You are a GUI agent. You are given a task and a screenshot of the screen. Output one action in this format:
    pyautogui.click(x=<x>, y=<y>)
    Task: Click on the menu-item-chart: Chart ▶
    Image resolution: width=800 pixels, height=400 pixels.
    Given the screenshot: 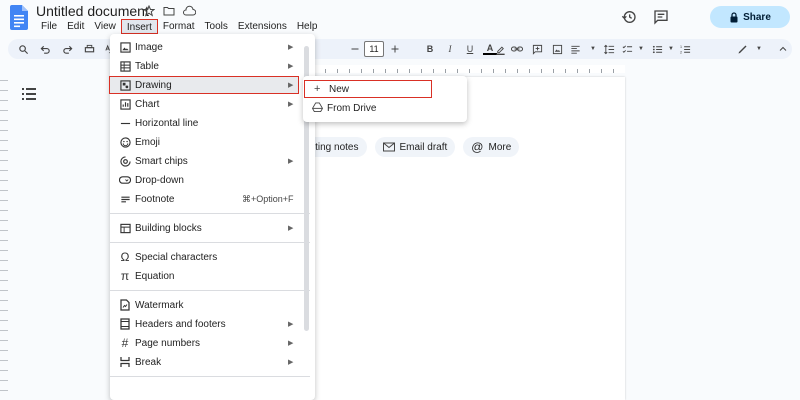 What is the action you would take?
    pyautogui.click(x=210, y=104)
    